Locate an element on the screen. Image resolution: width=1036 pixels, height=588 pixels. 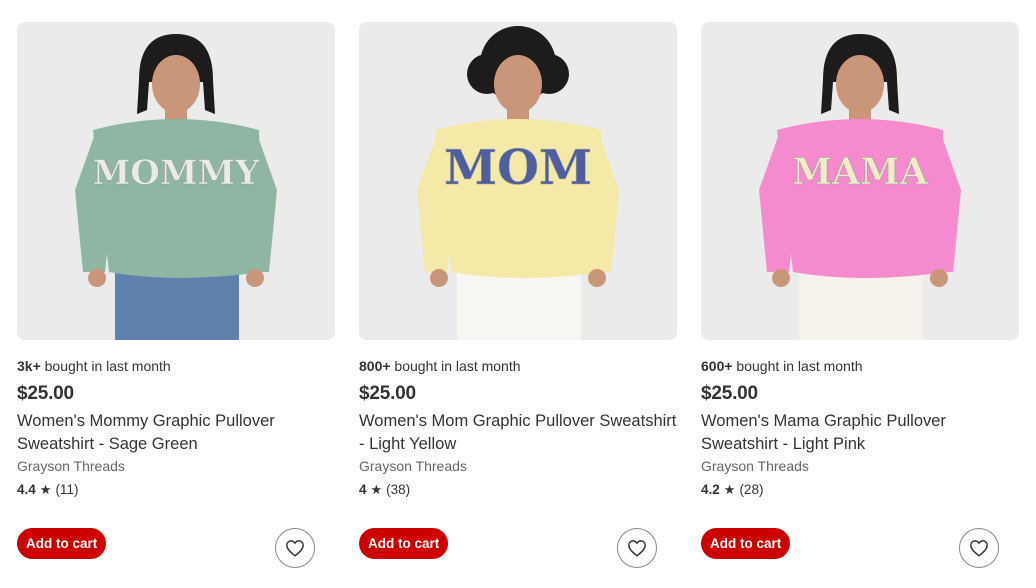
svg-text: MOMMY is located at coordinates (177, 173).